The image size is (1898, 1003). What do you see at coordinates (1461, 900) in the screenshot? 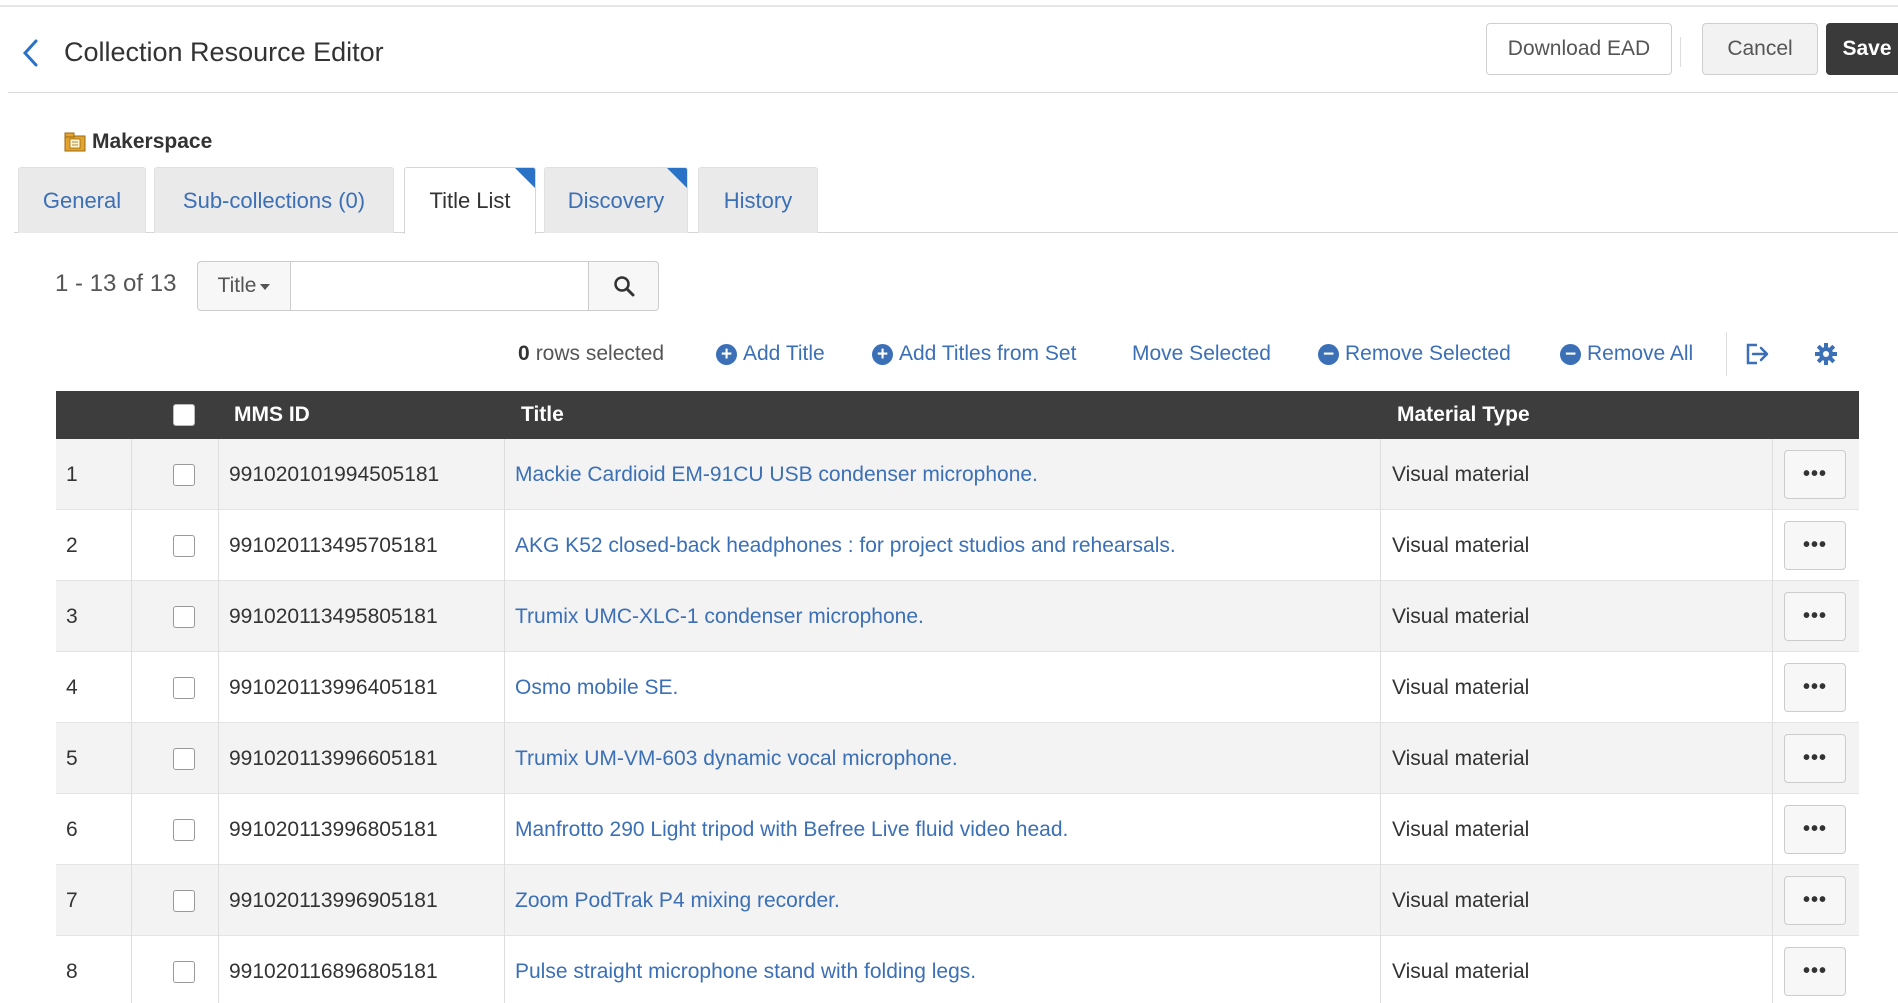
I see `material-type: Visual material` at bounding box center [1461, 900].